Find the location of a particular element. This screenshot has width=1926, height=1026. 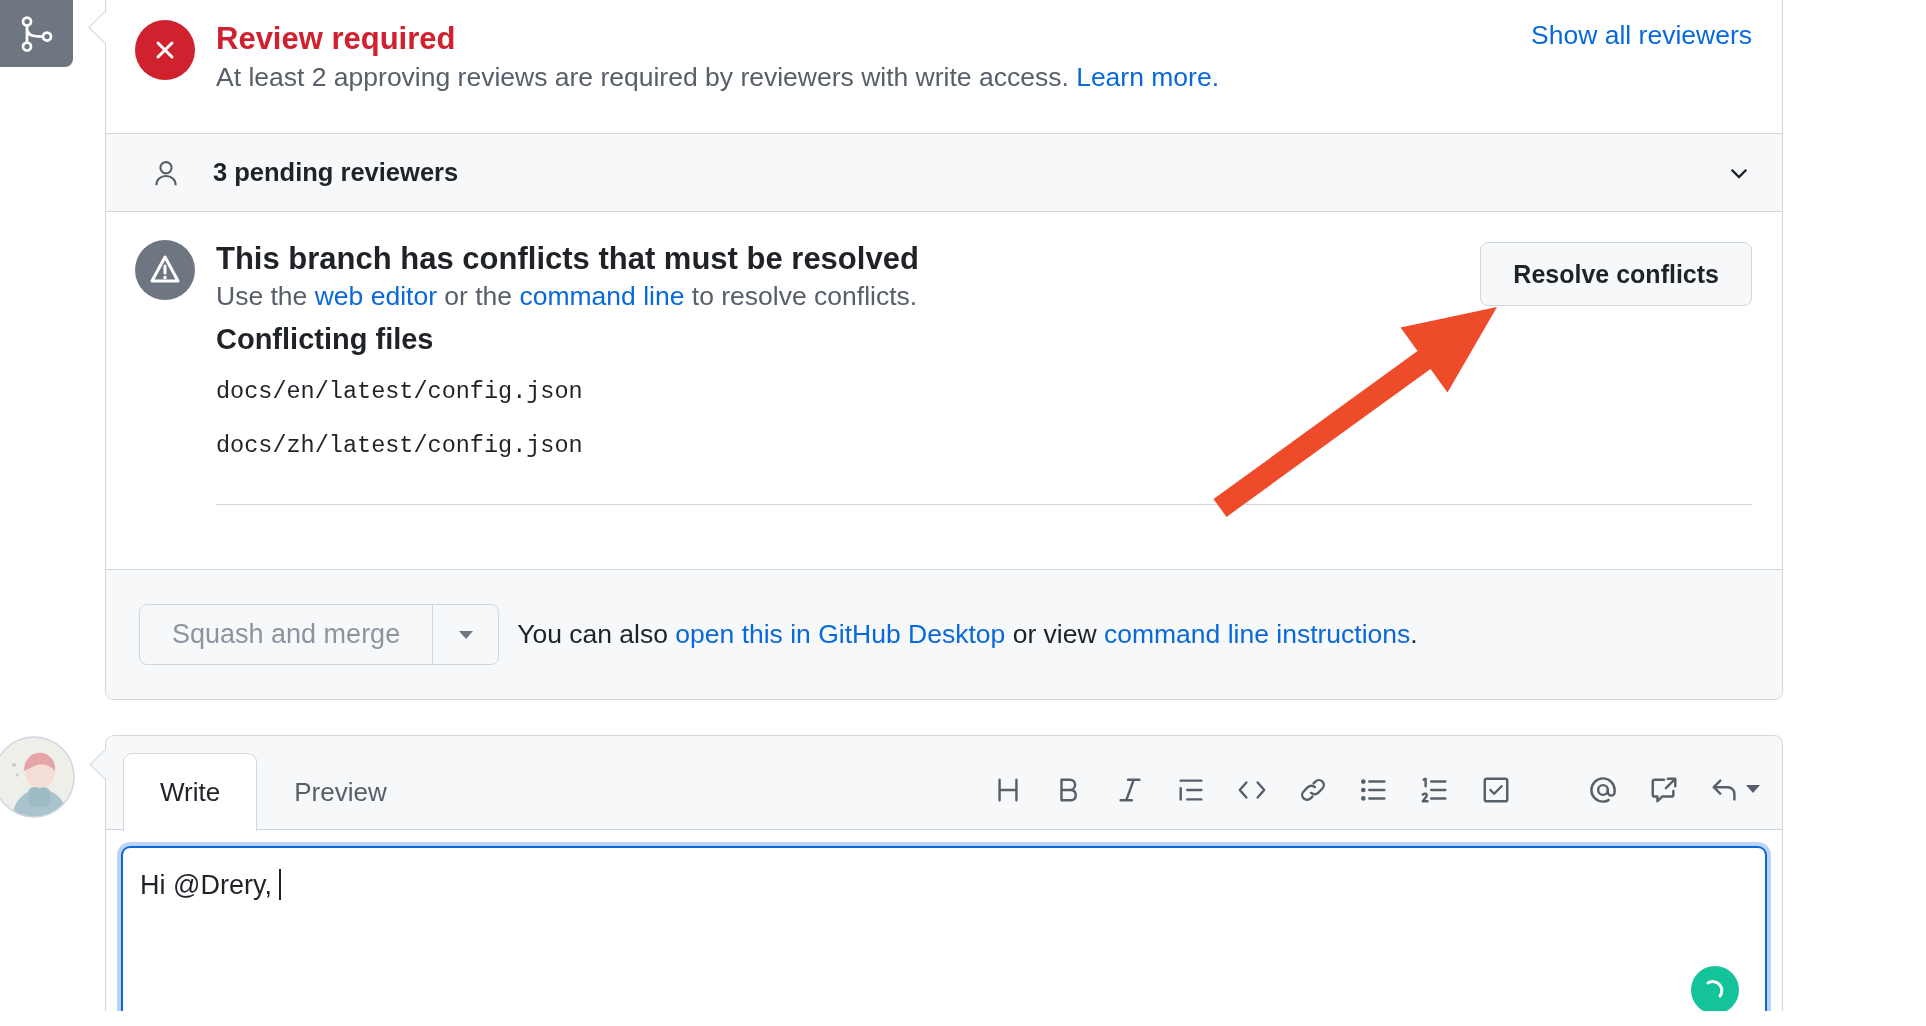

file-path: docs/en/latest/config.json is located at coordinates (400, 392).